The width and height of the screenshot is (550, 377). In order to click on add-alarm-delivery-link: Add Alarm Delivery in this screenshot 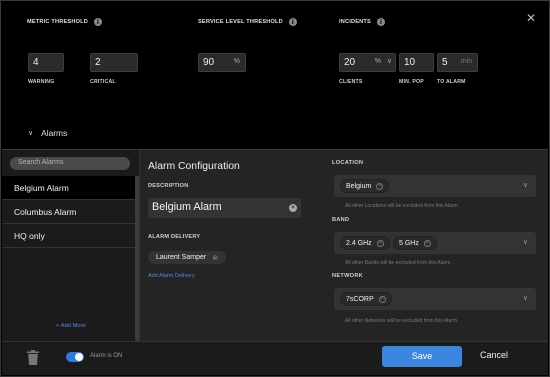, I will do `click(171, 276)`.